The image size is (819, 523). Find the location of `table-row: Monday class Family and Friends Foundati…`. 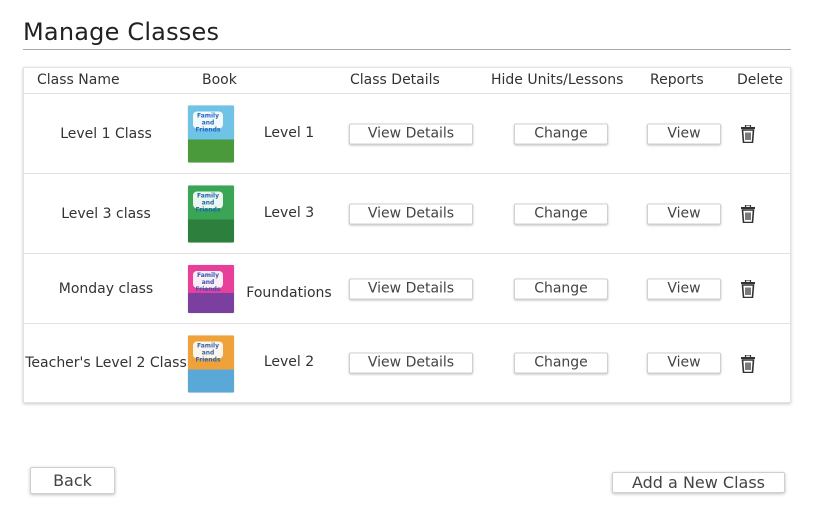

table-row: Monday class Family and Friends Foundati… is located at coordinates (407, 289).